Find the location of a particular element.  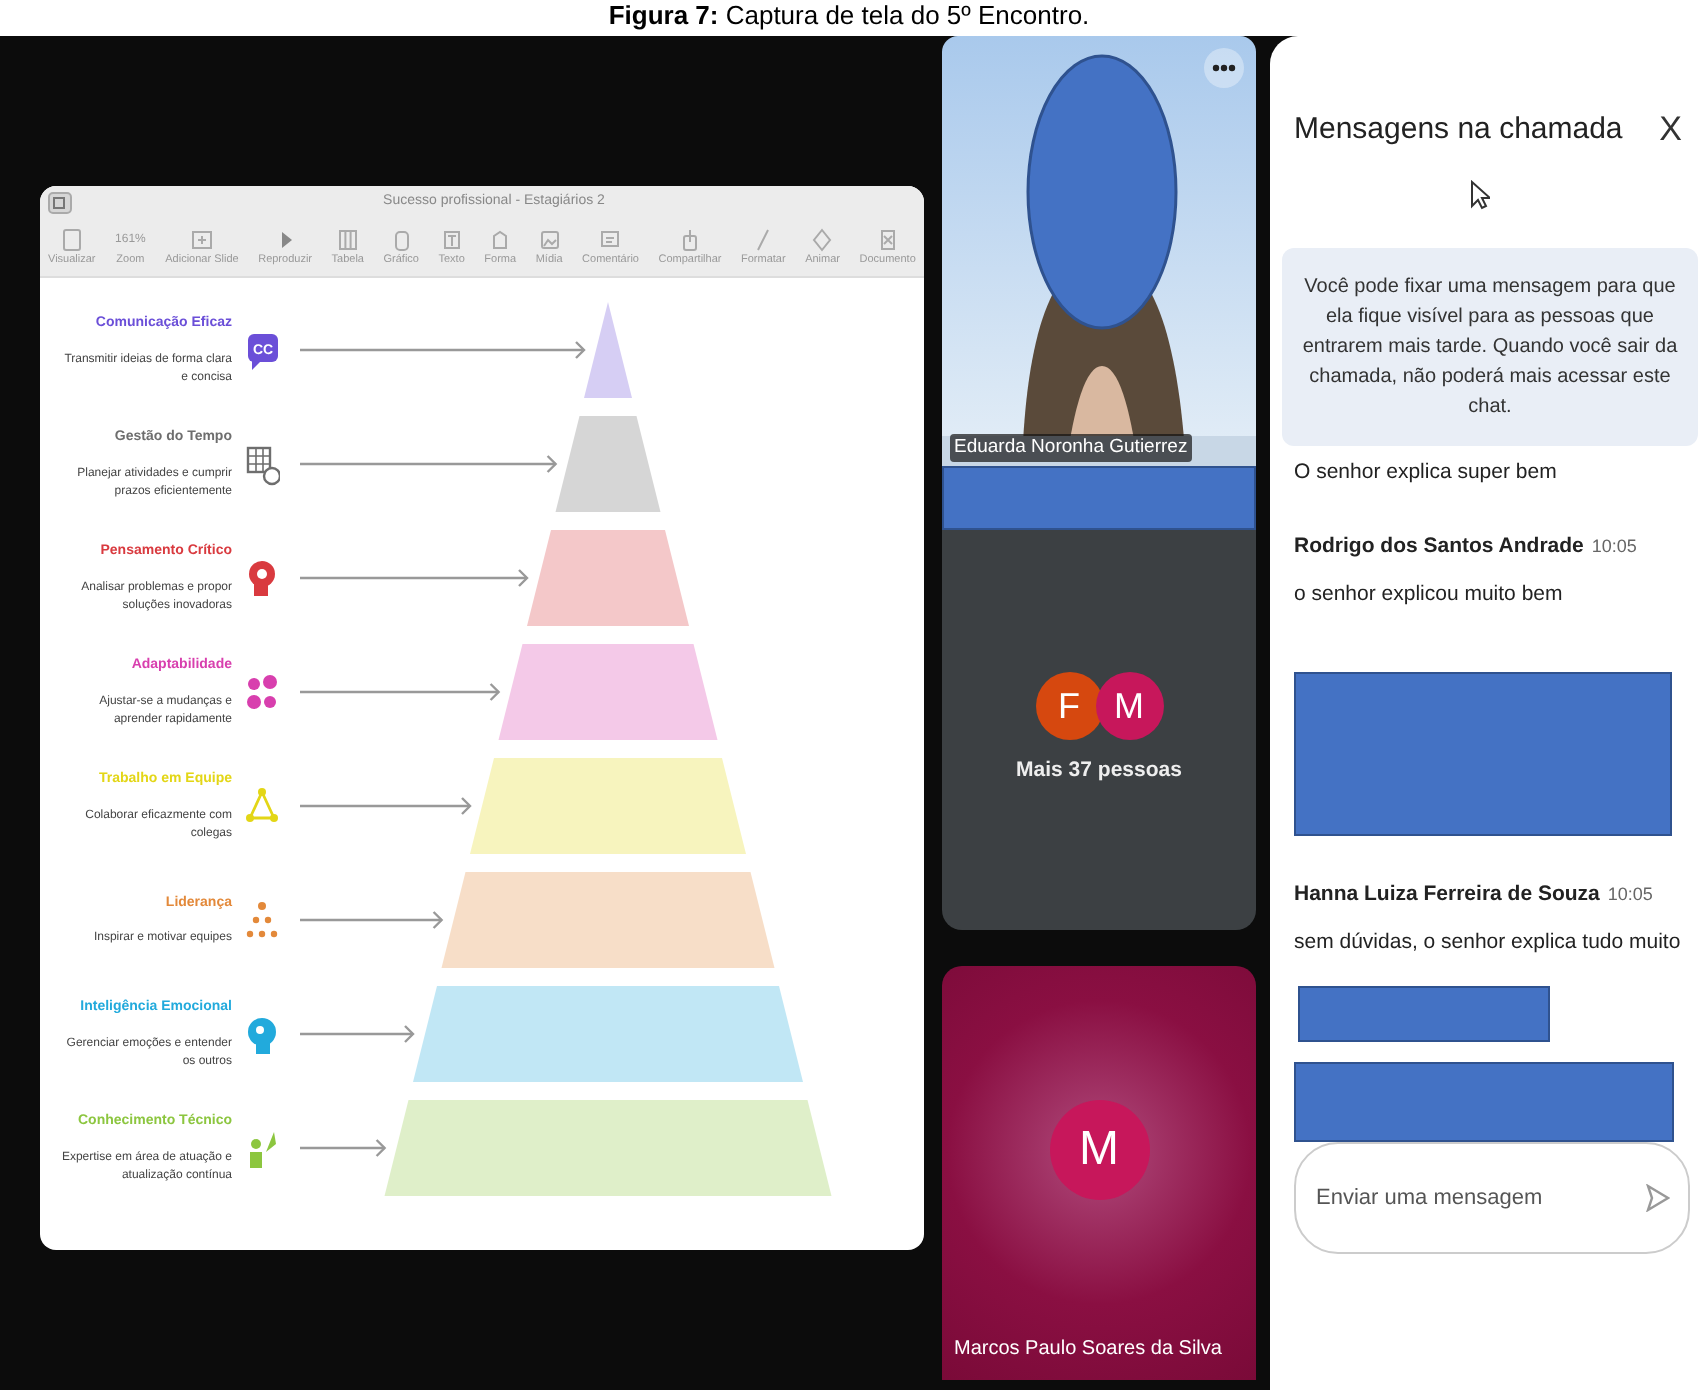

sender-name: Hanna Luiza Ferreira de Souza is located at coordinates (1447, 894).